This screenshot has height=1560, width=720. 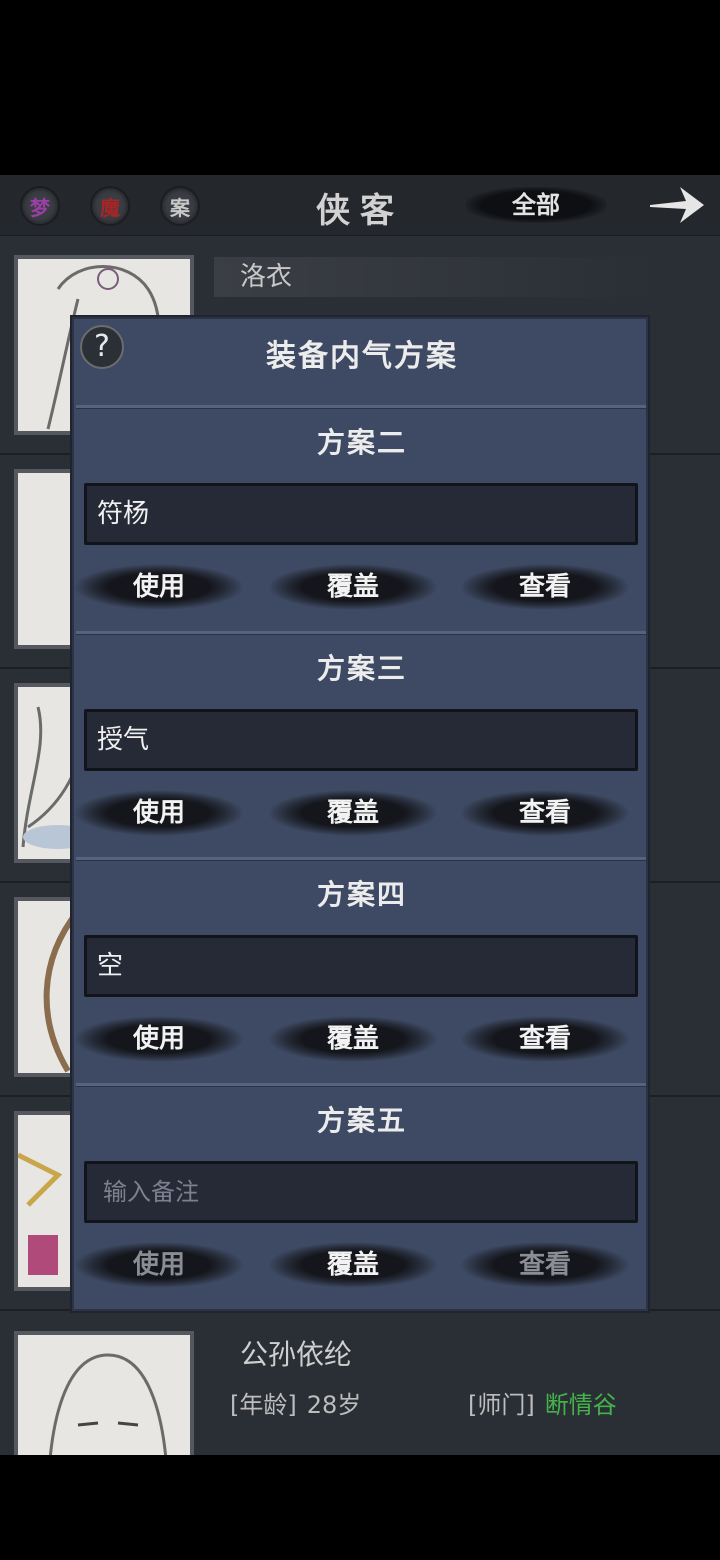 What do you see at coordinates (40, 206) in the screenshot?
I see `meng-button: 梦` at bounding box center [40, 206].